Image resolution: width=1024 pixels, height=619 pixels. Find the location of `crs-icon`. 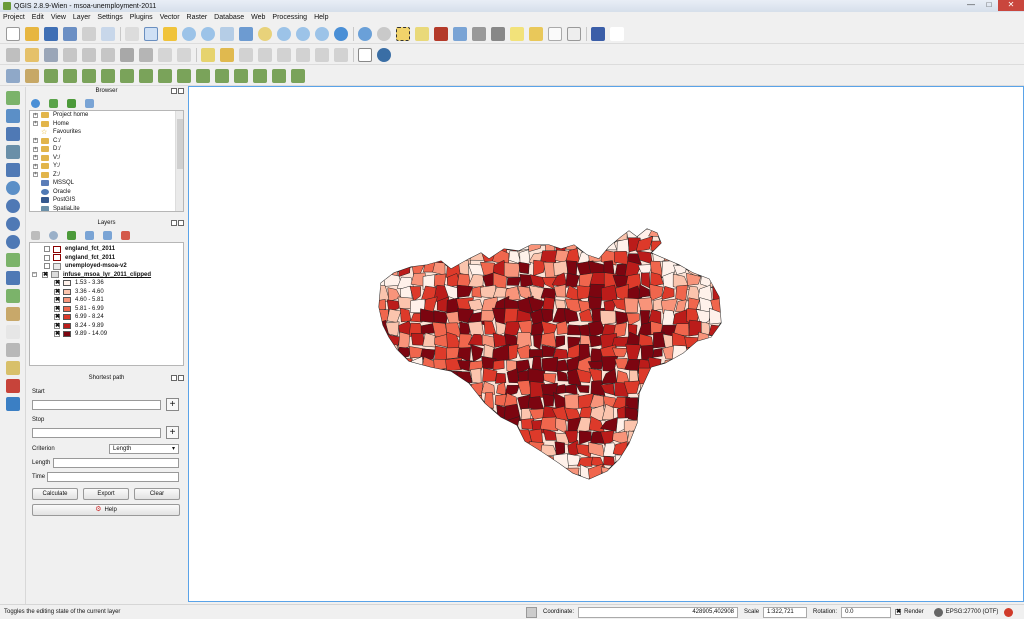

crs-icon is located at coordinates (938, 612).